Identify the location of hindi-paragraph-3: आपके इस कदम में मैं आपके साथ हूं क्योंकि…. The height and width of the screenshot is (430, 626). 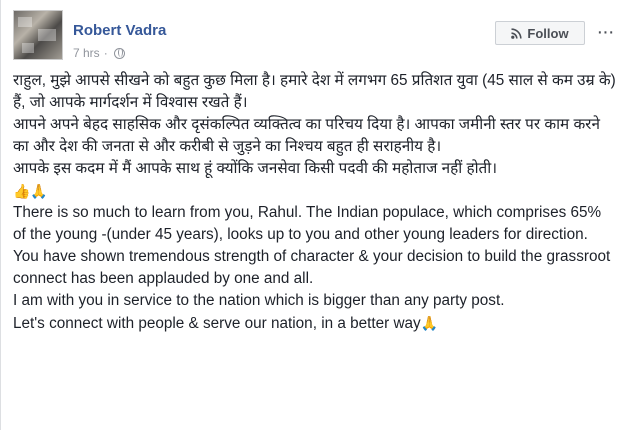
(255, 168).